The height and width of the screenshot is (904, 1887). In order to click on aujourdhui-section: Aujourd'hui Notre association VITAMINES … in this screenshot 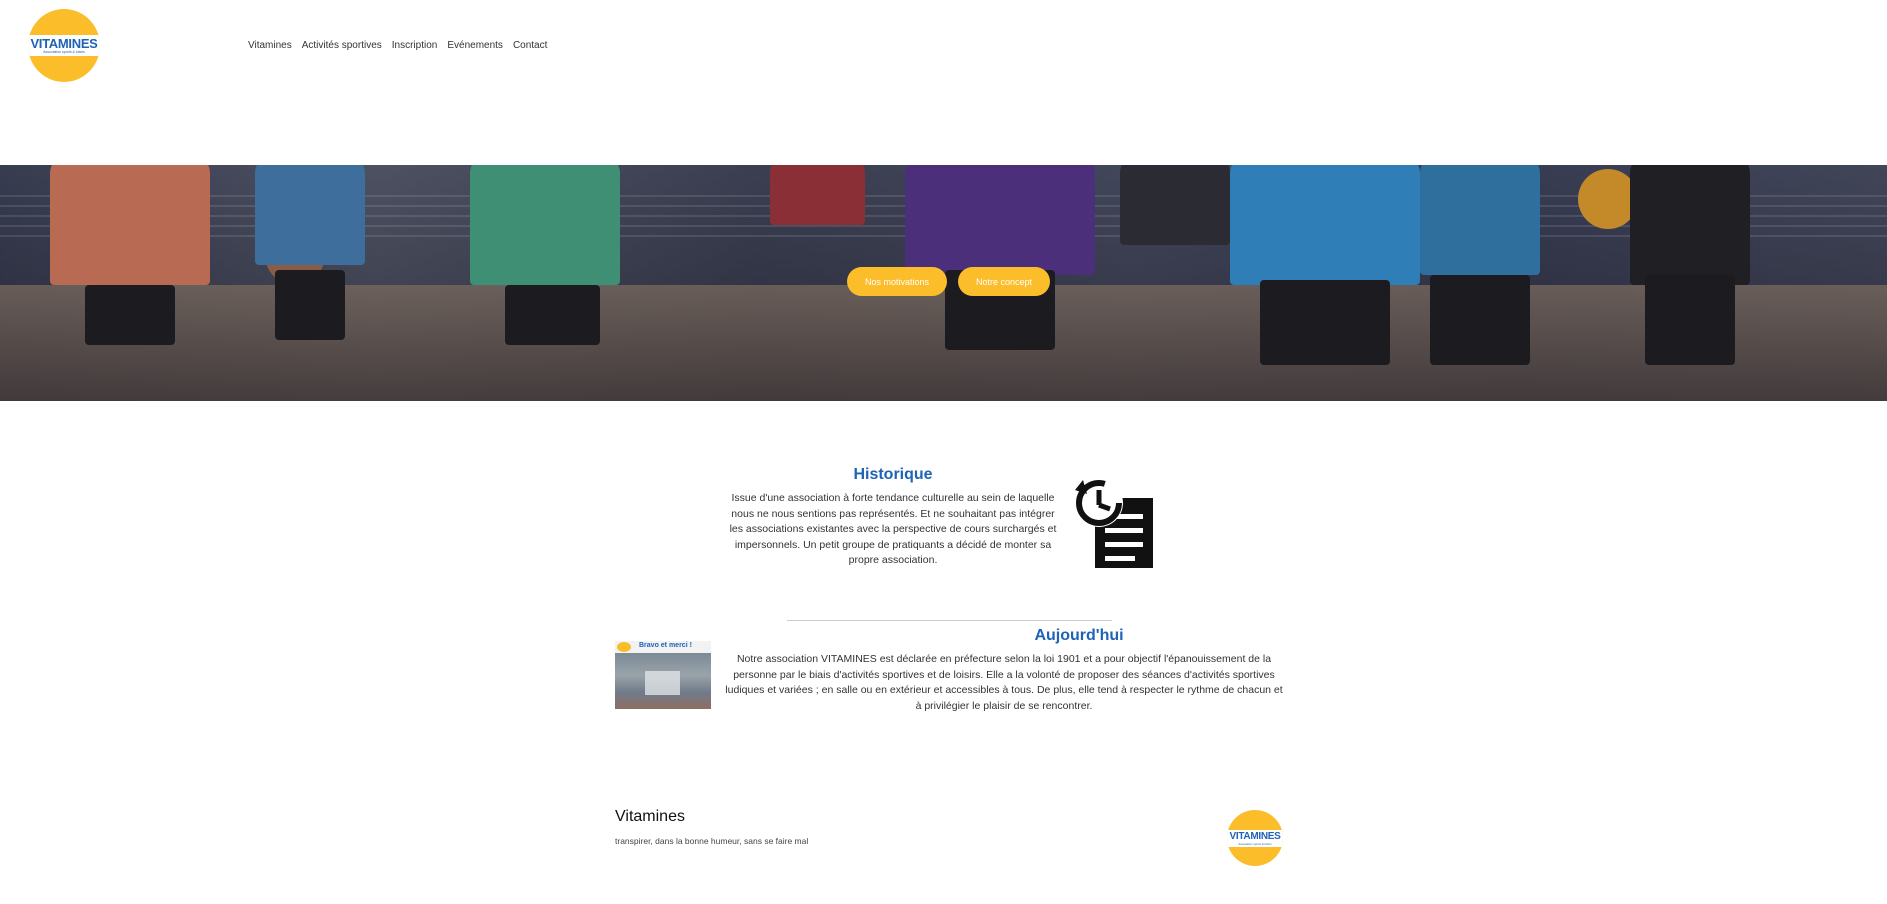, I will do `click(1004, 670)`.